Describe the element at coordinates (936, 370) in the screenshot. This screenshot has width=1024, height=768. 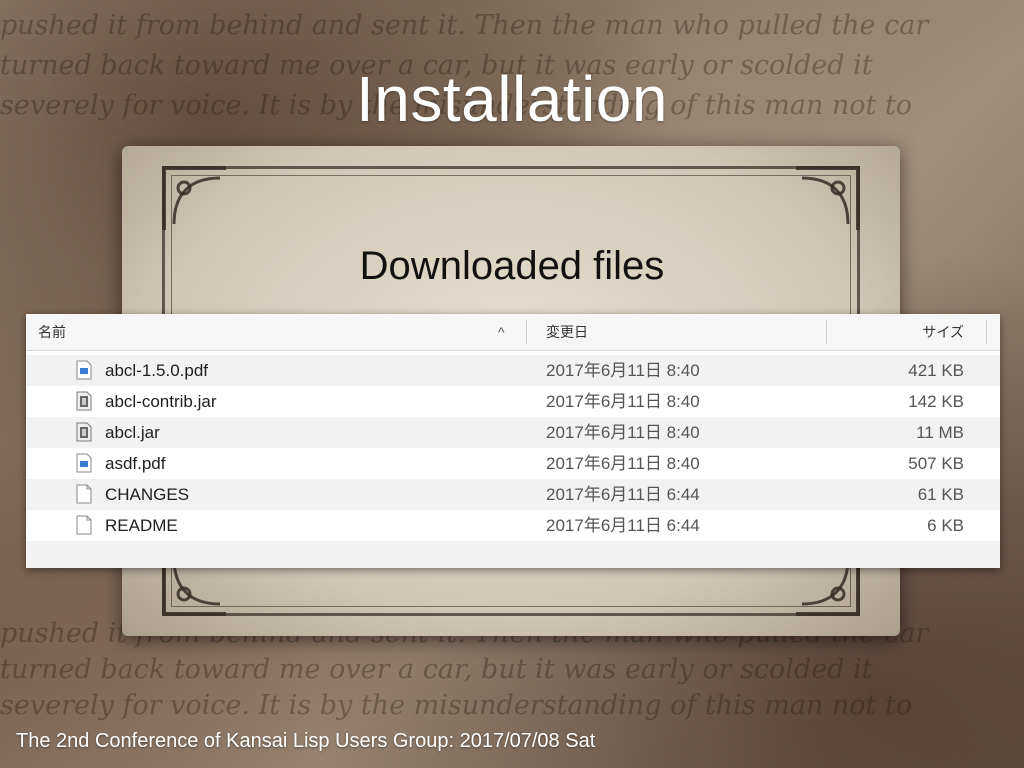
I see `file-size: 421 KB` at that location.